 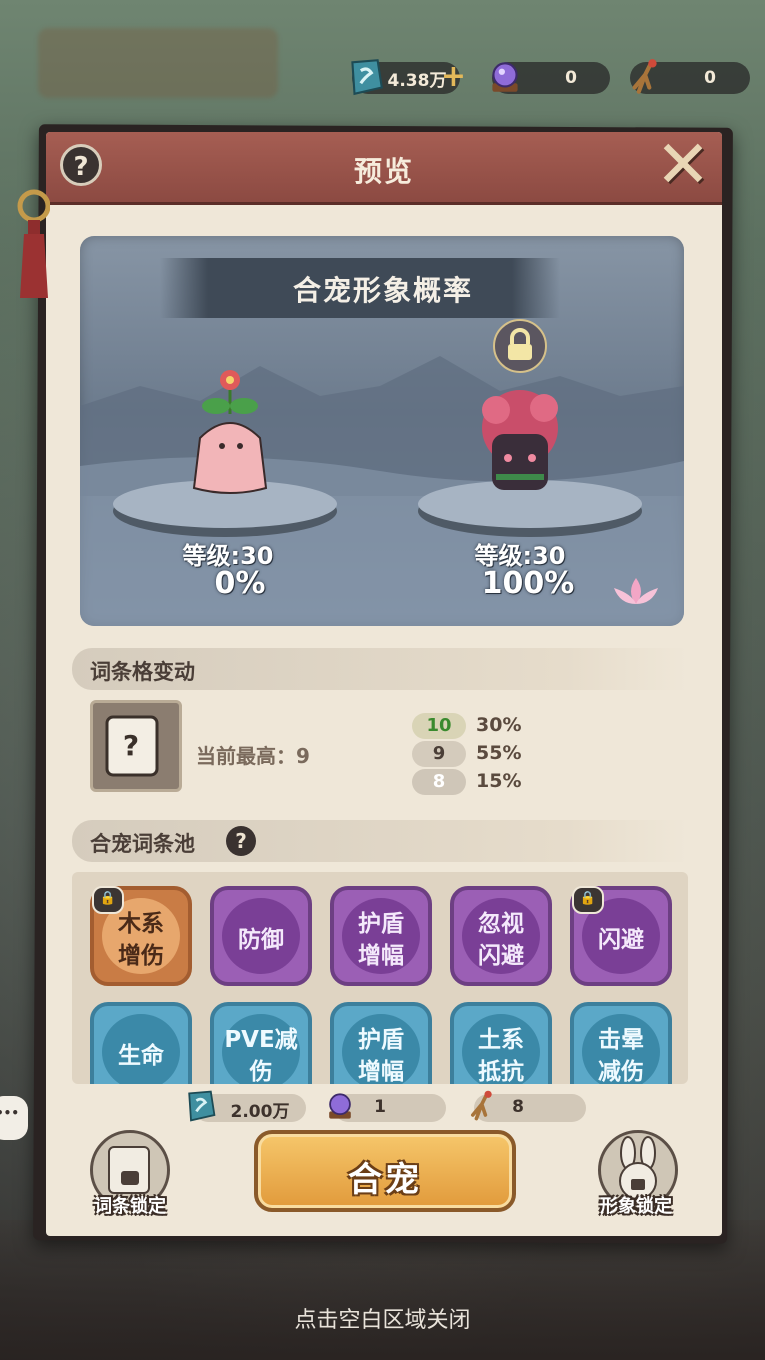 What do you see at coordinates (253, 756) in the screenshot?
I see `current-max-text: 当前最高：9` at bounding box center [253, 756].